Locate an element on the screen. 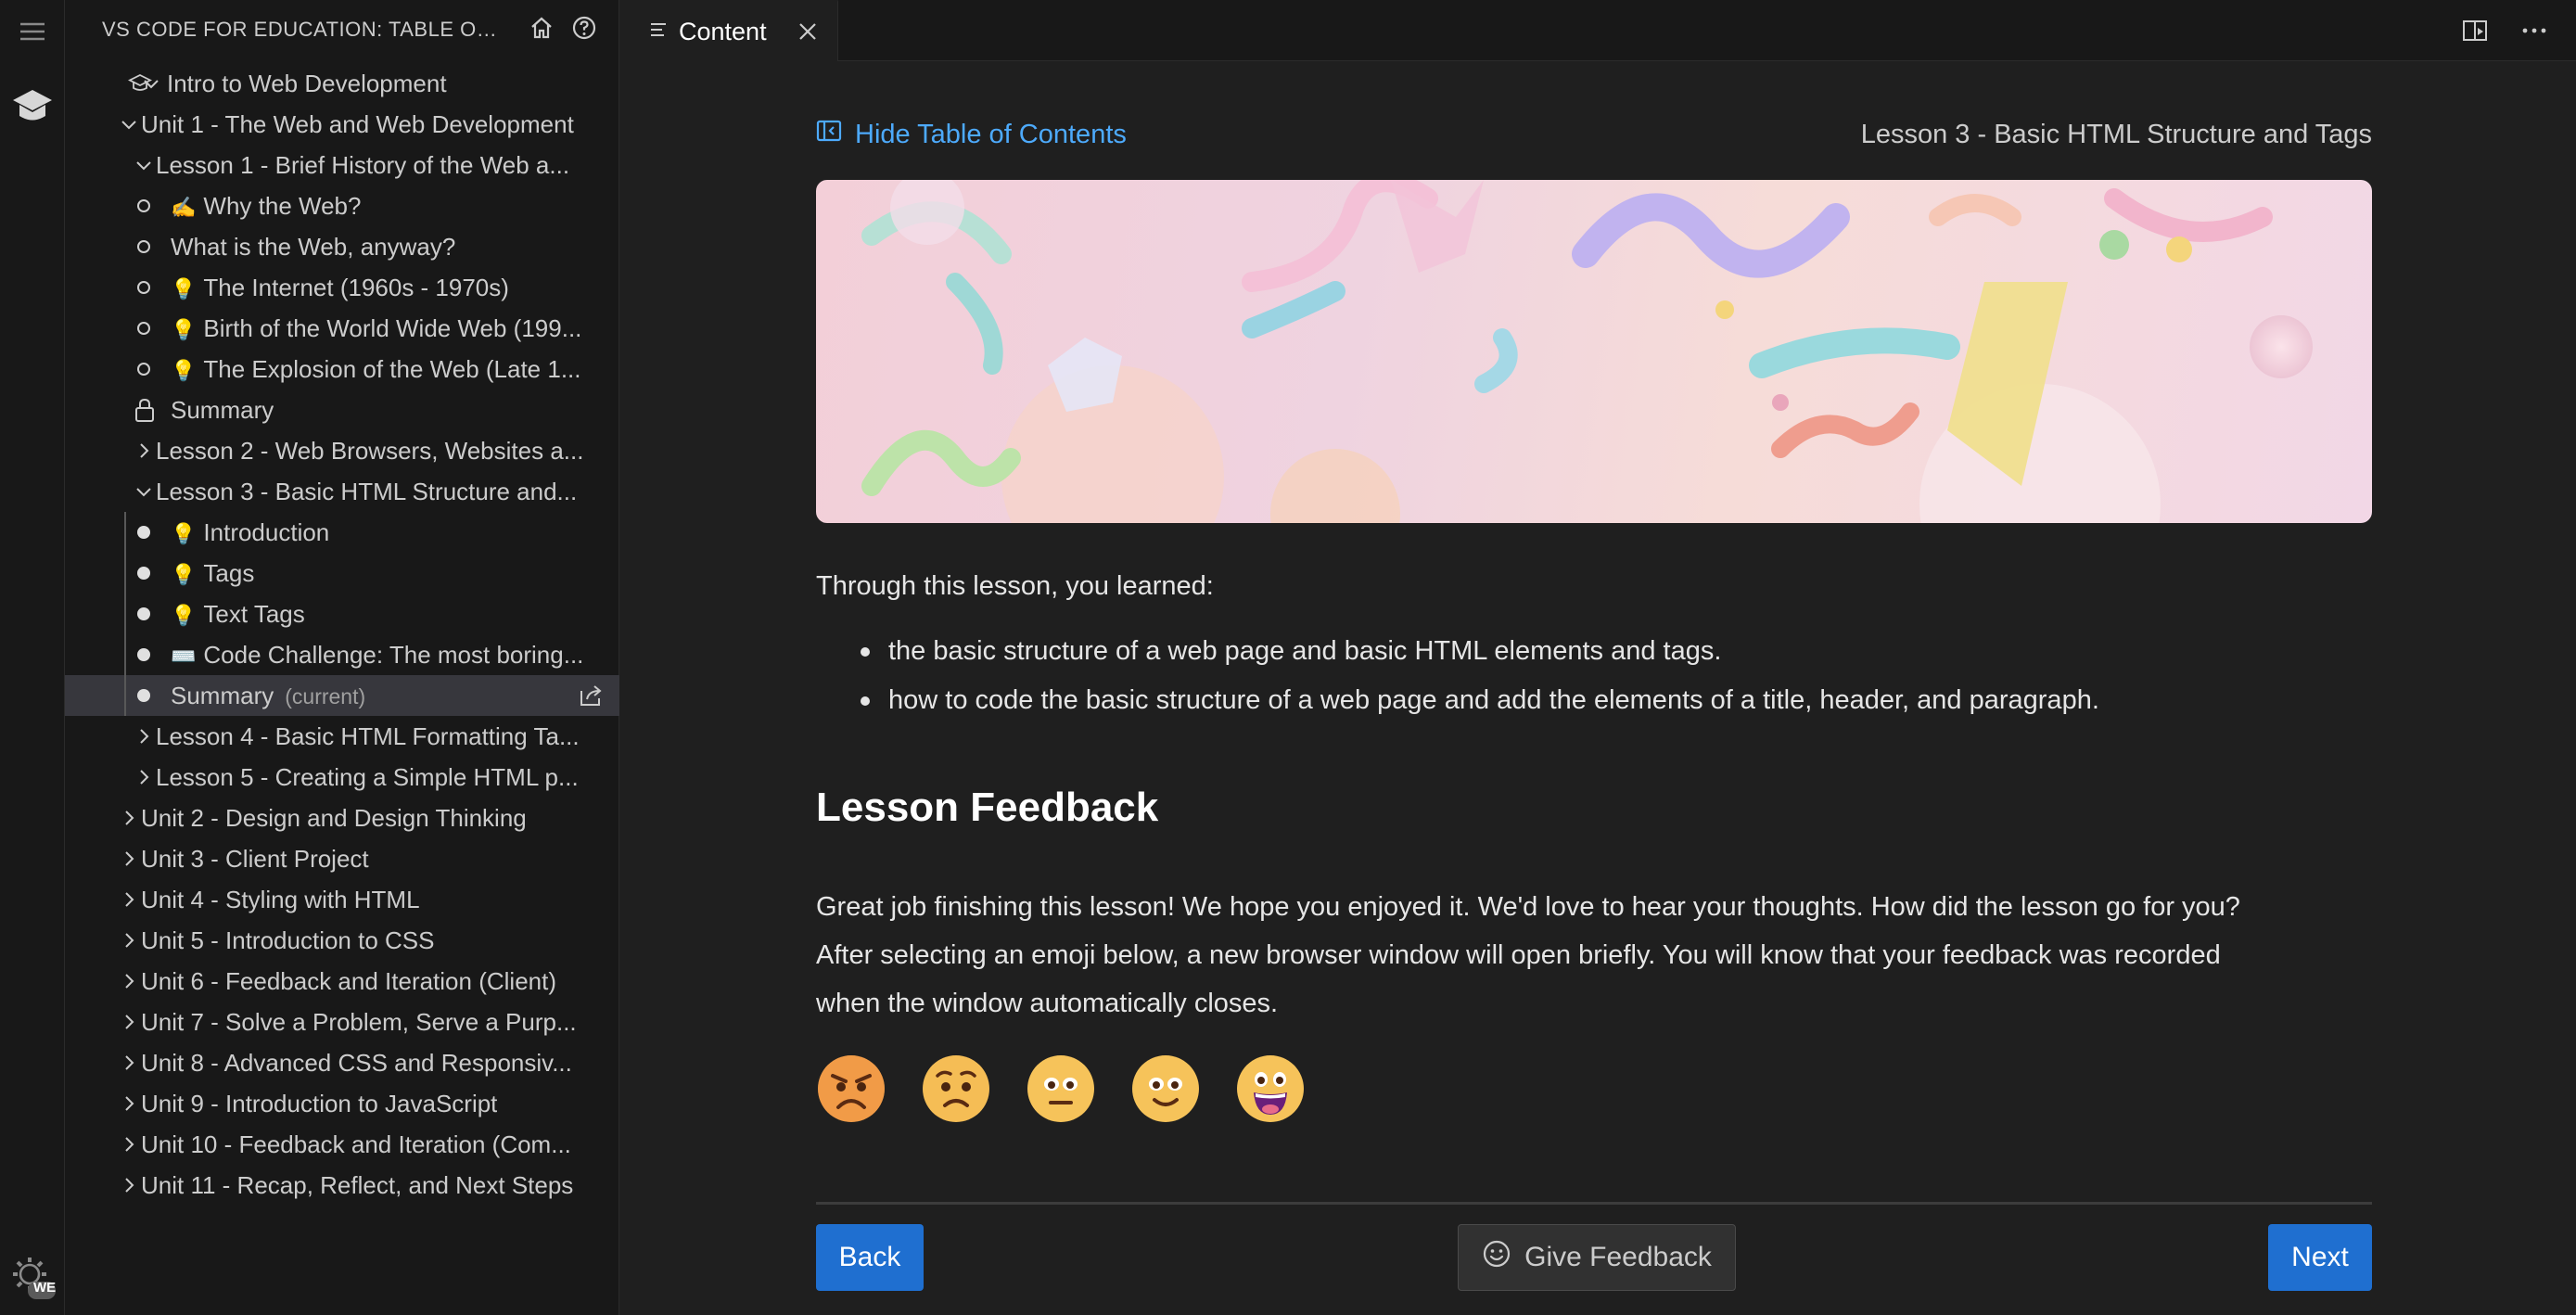  tree-page-item: What is the Web, anyway? is located at coordinates (342, 246).